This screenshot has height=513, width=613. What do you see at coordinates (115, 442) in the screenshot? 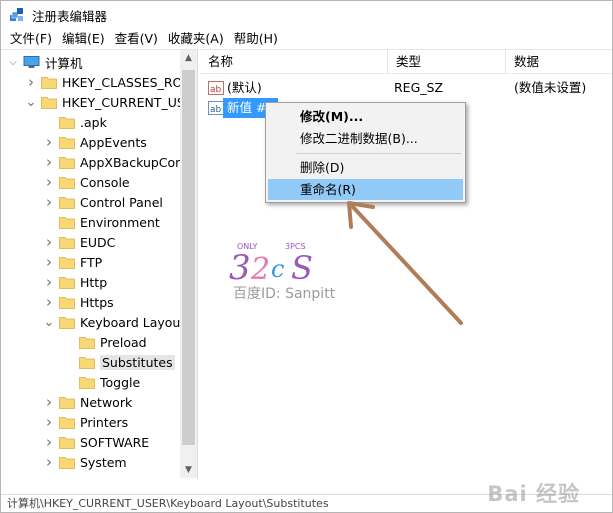
I see `tree-item-label: SOFTWARE` at bounding box center [115, 442].